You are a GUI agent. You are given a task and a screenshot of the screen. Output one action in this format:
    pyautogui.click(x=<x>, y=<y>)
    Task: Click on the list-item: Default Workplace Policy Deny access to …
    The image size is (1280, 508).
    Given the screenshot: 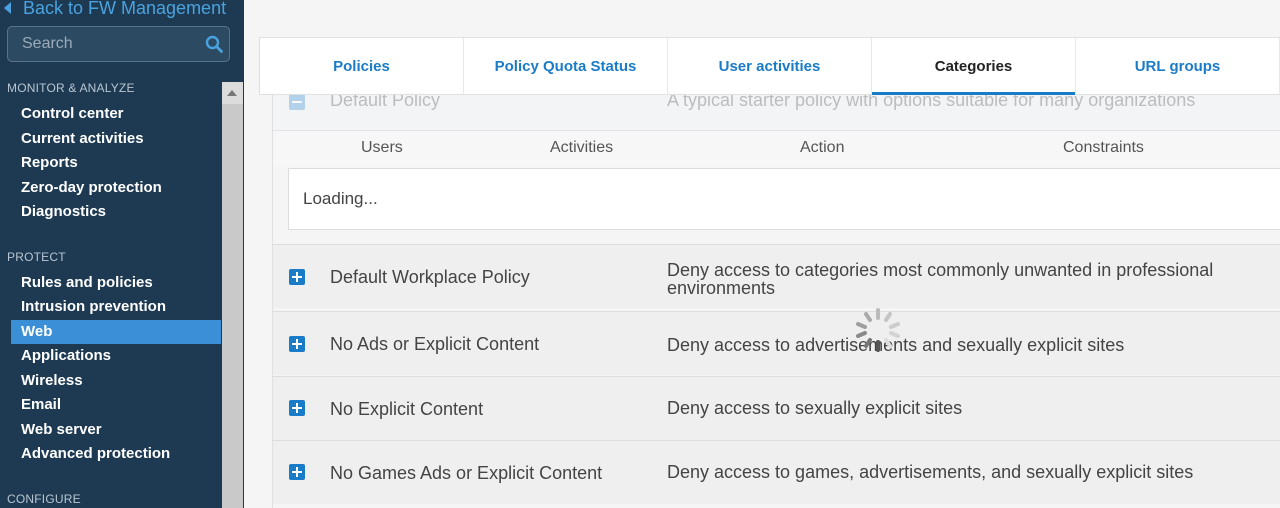 What is the action you would take?
    pyautogui.click(x=776, y=276)
    